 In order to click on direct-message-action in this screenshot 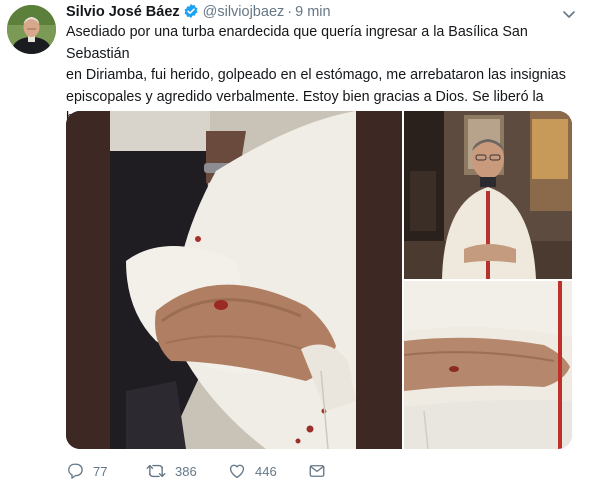, I will do `click(317, 471)`.